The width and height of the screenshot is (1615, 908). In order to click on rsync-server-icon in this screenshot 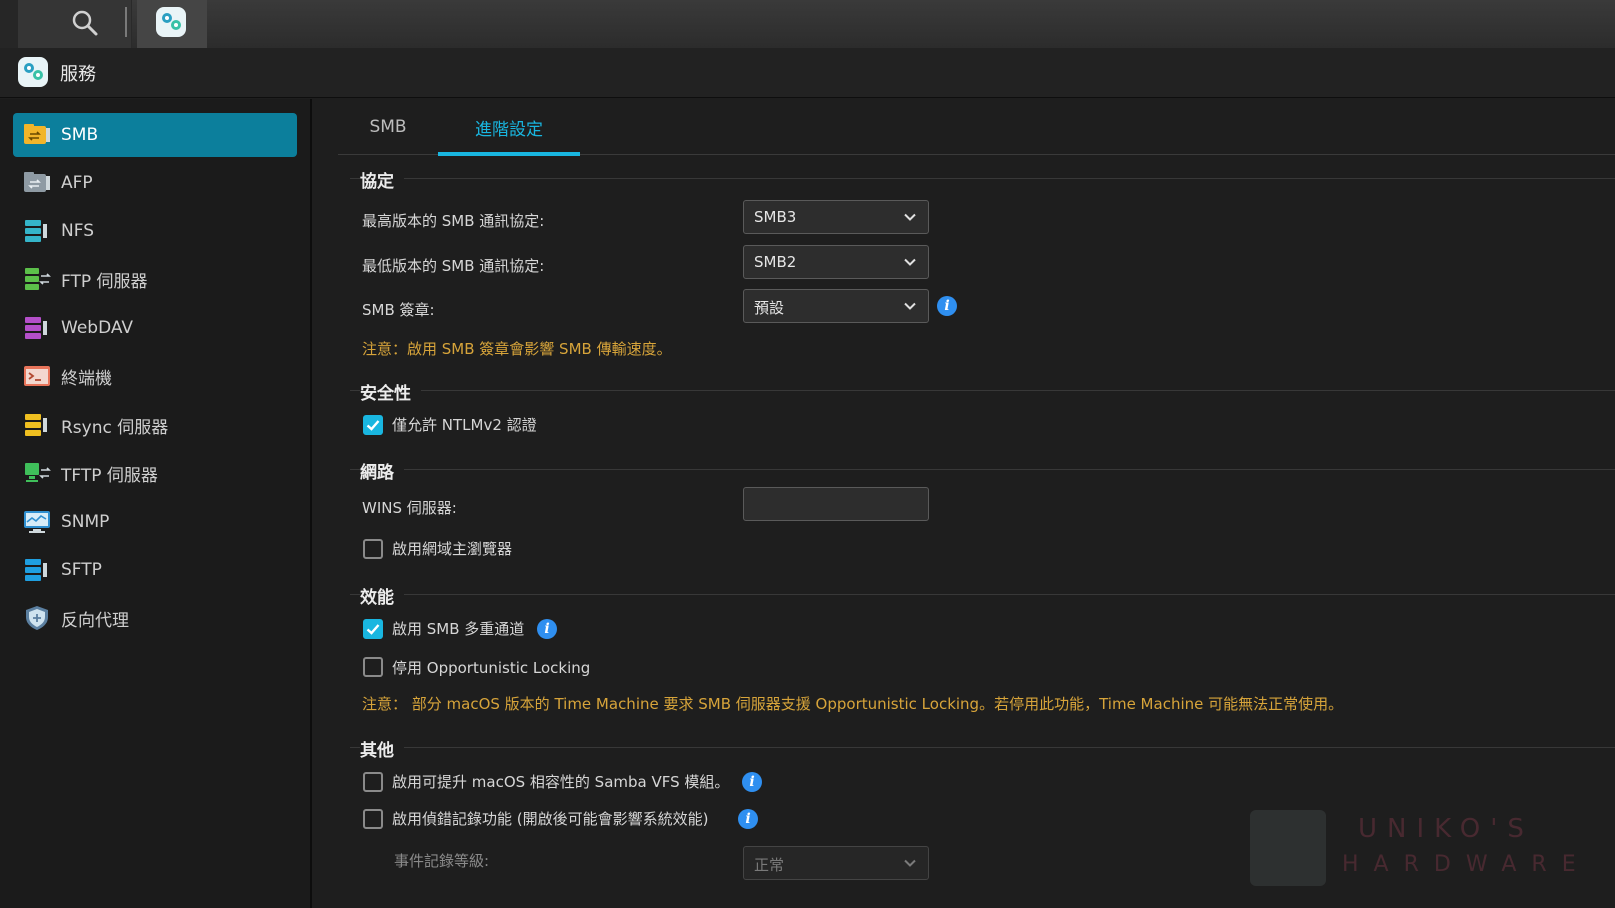, I will do `click(36, 425)`.